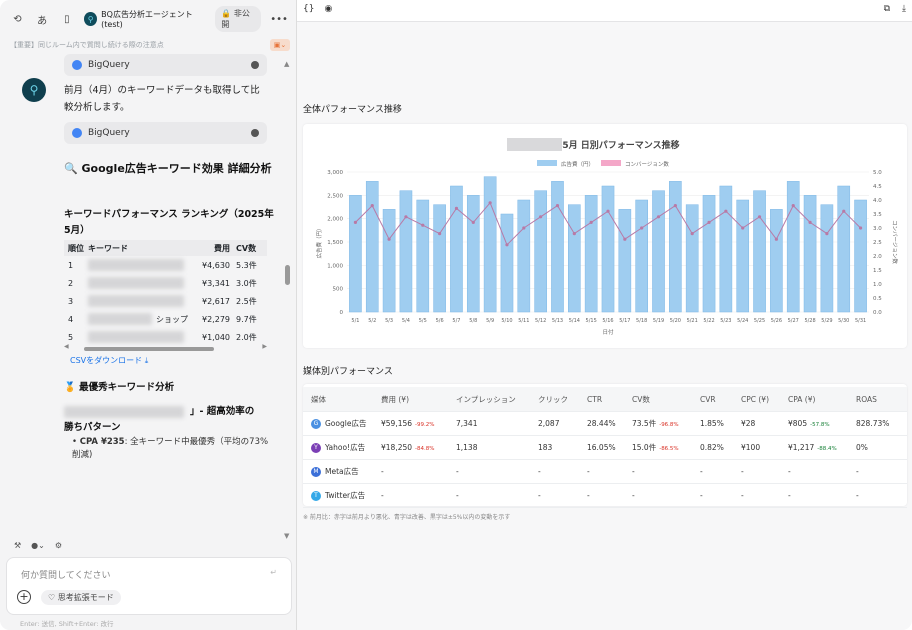 The image size is (912, 630). What do you see at coordinates (666, 495) in the screenshot?
I see `cv-cell: -` at bounding box center [666, 495].